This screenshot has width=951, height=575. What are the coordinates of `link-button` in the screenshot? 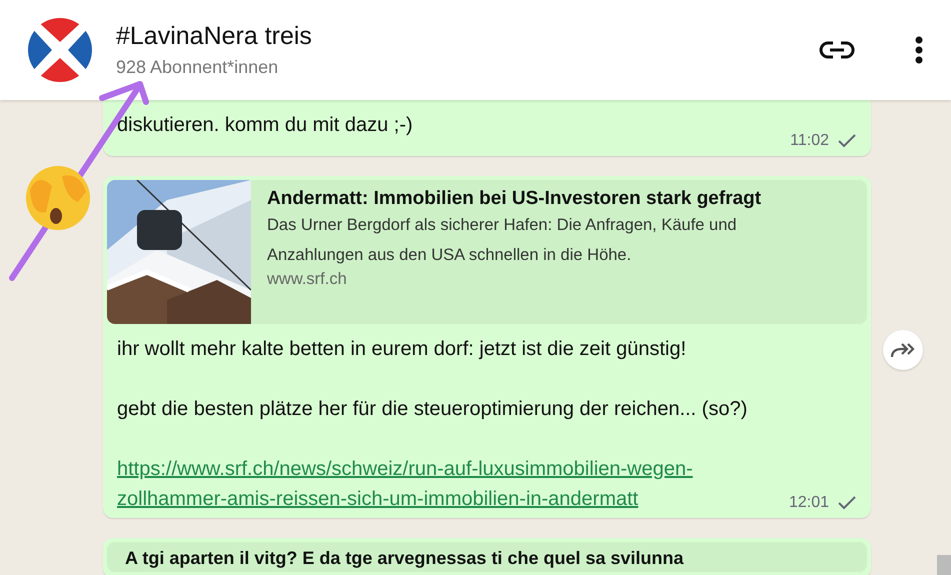 It's located at (837, 50).